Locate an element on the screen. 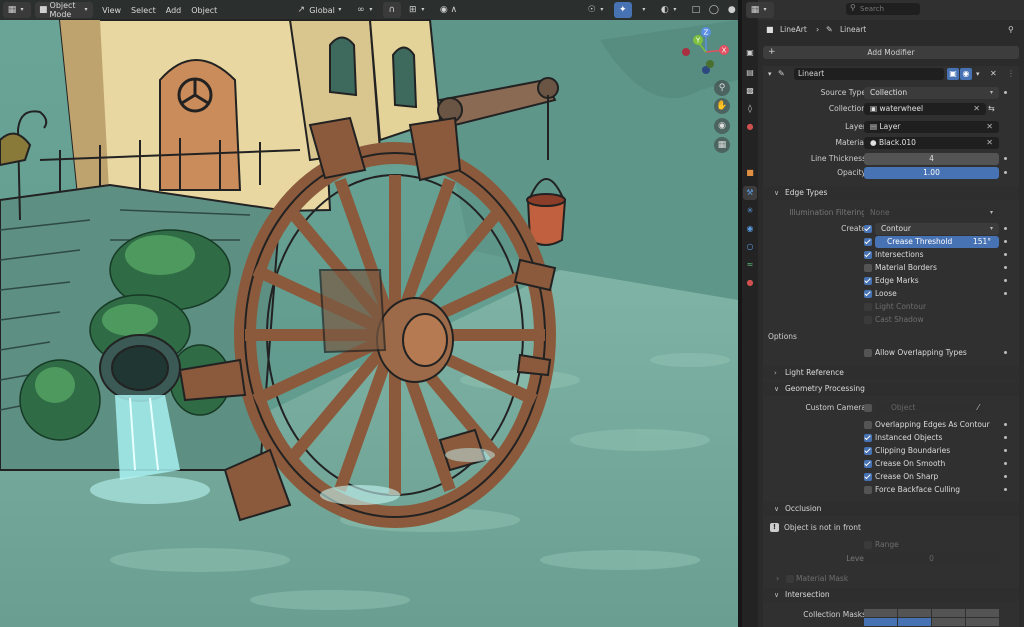  crease-threshold-slider: Crease Threshold 151° is located at coordinates (937, 242).